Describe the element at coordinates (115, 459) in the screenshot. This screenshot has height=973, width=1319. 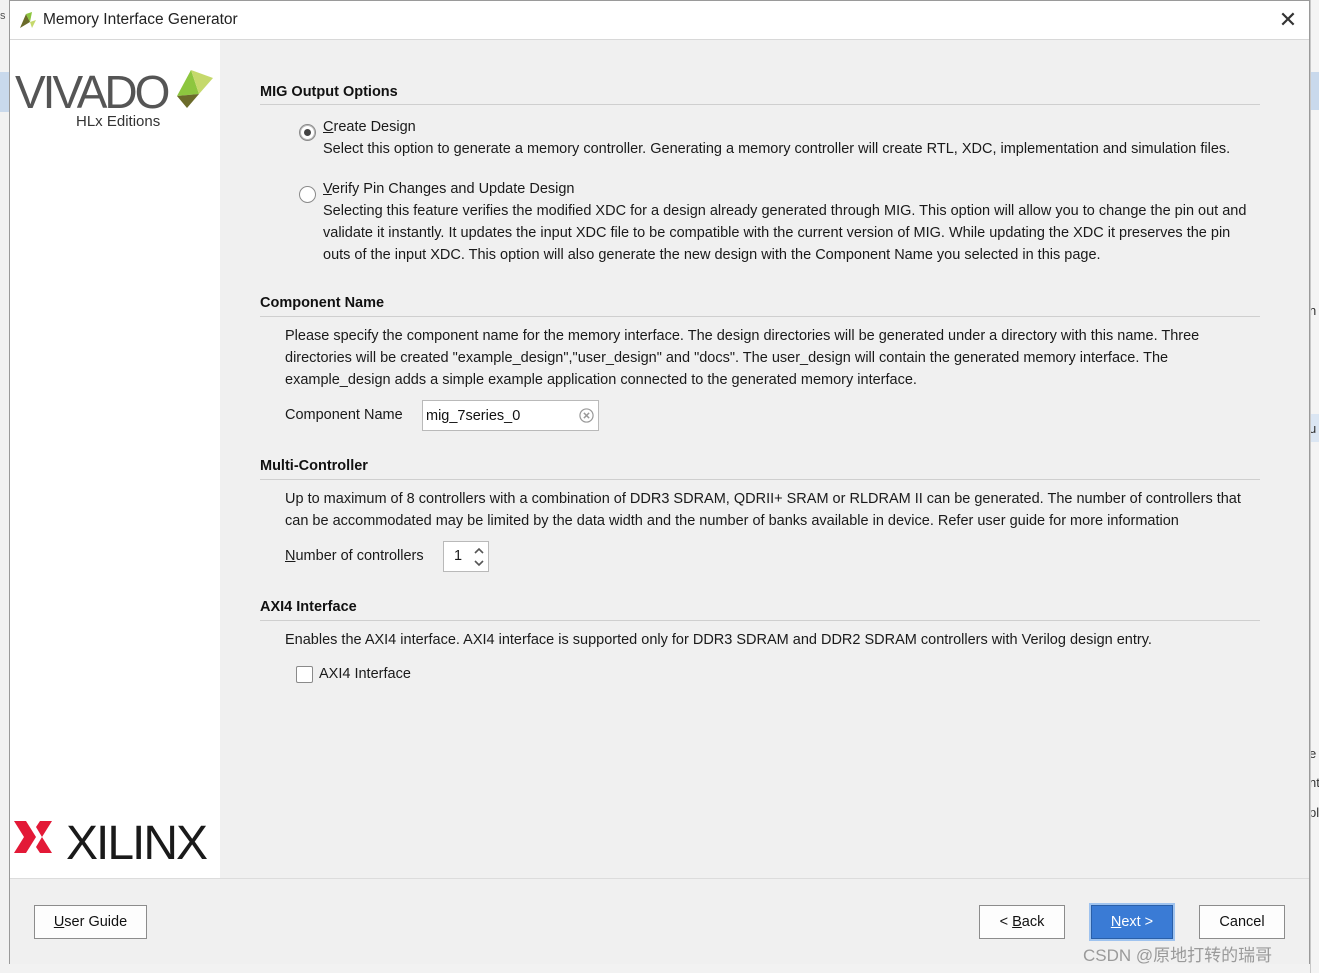
I see `branding-sidebar: VIVADO HLx Editions XILINX` at that location.